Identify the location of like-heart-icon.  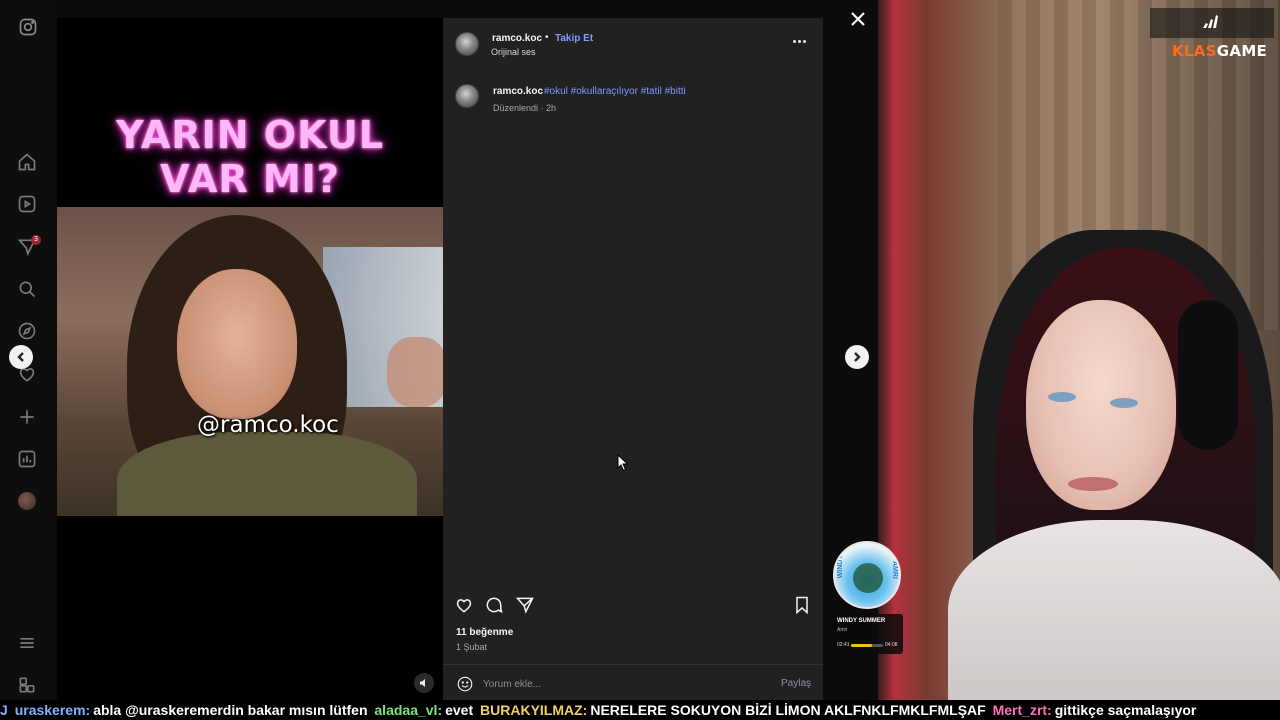
(464, 605).